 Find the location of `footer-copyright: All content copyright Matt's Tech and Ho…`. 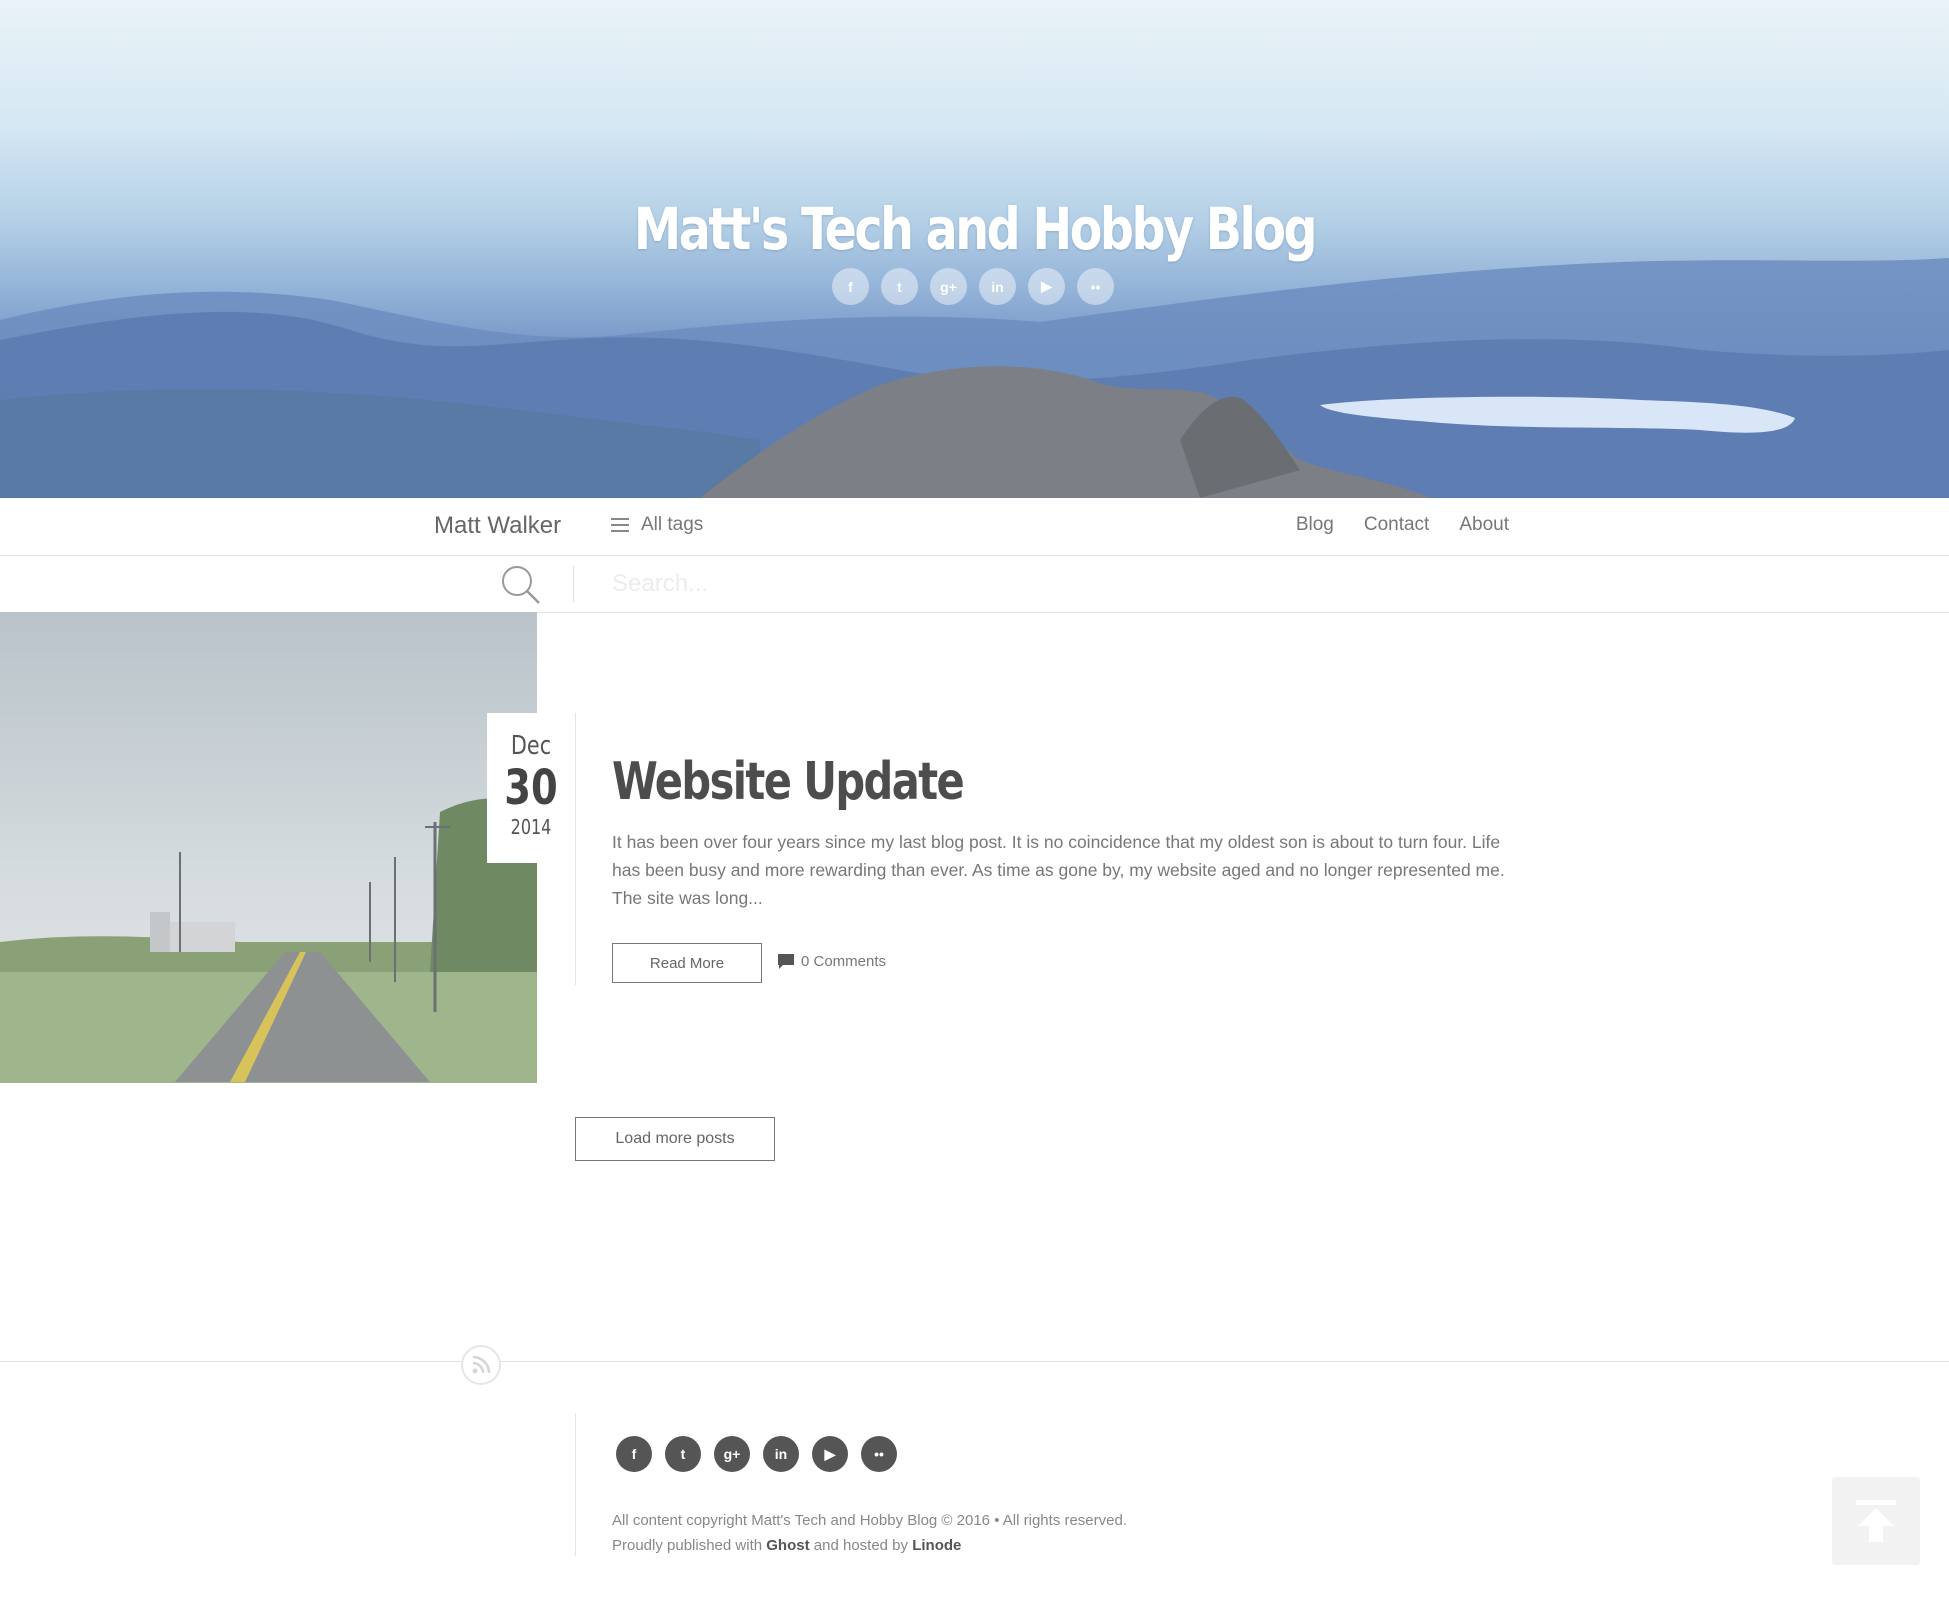

footer-copyright: All content copyright Matt's Tech and Ho… is located at coordinates (869, 1533).